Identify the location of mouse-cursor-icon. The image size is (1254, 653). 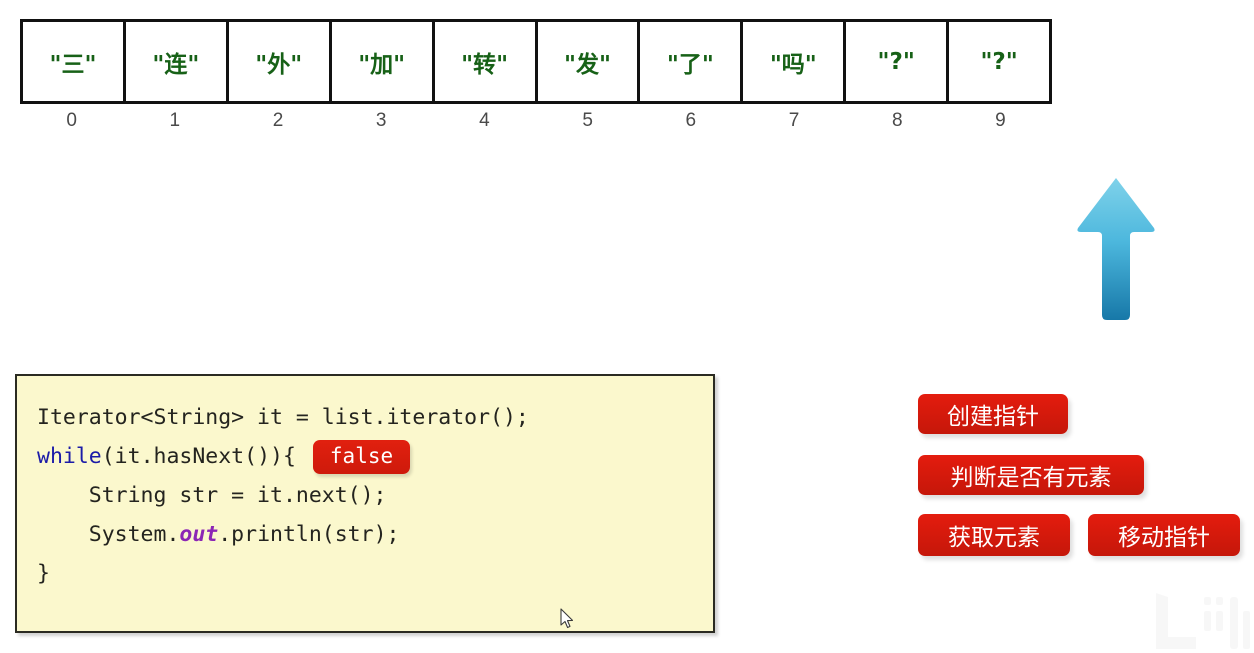
(567, 618).